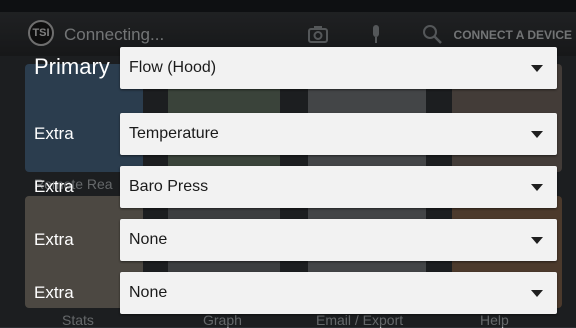  Describe the element at coordinates (54, 292) in the screenshot. I see `extra-label-4: Extra` at that location.